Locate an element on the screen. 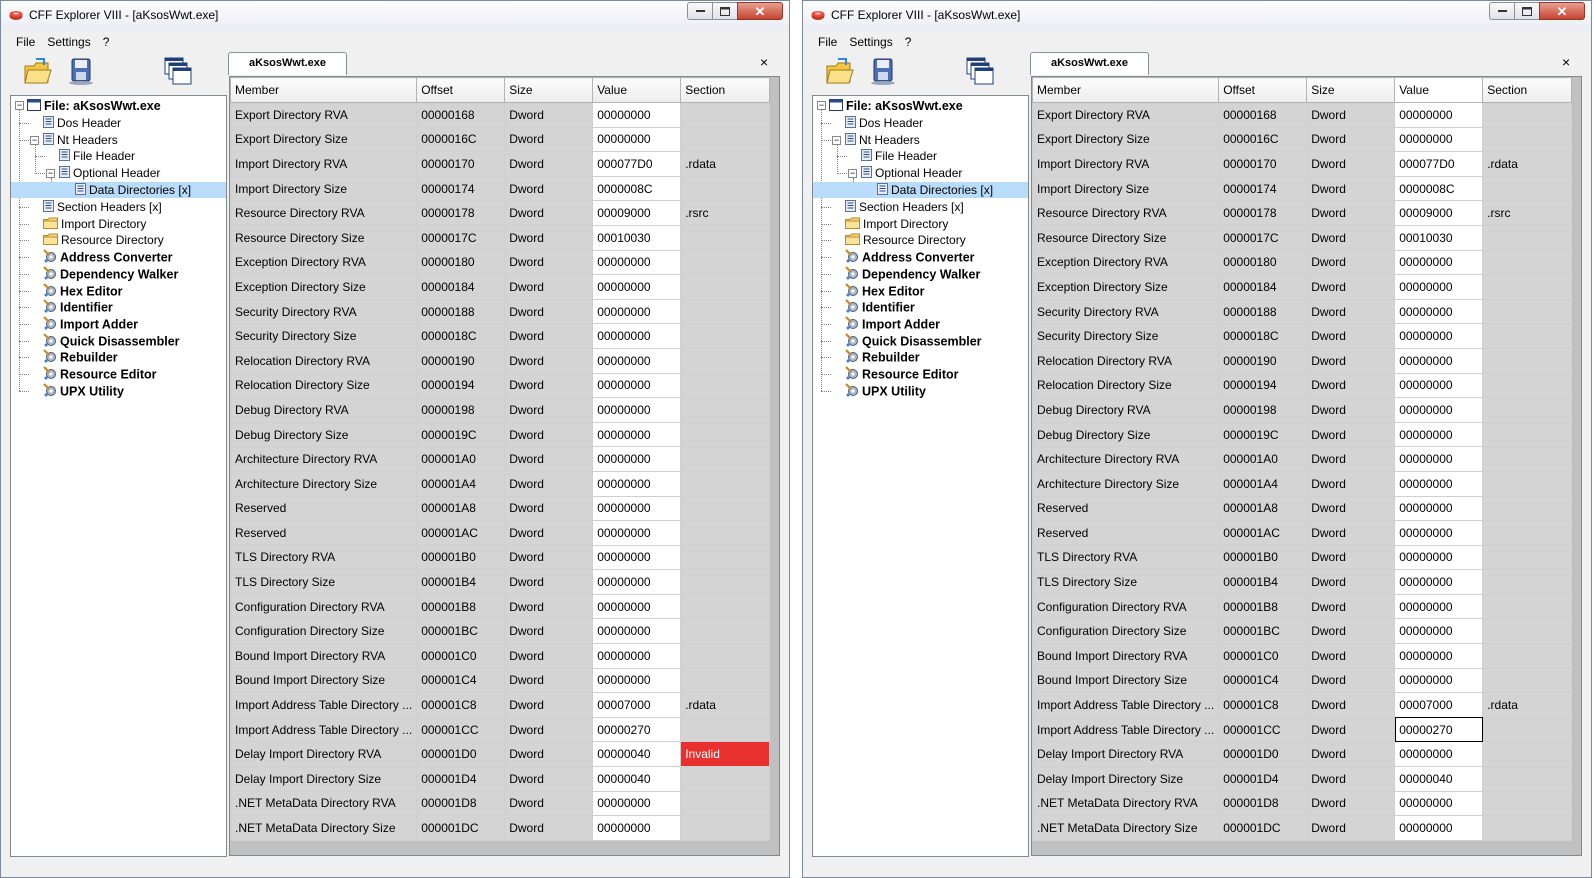  maximize-button is located at coordinates (1527, 11).